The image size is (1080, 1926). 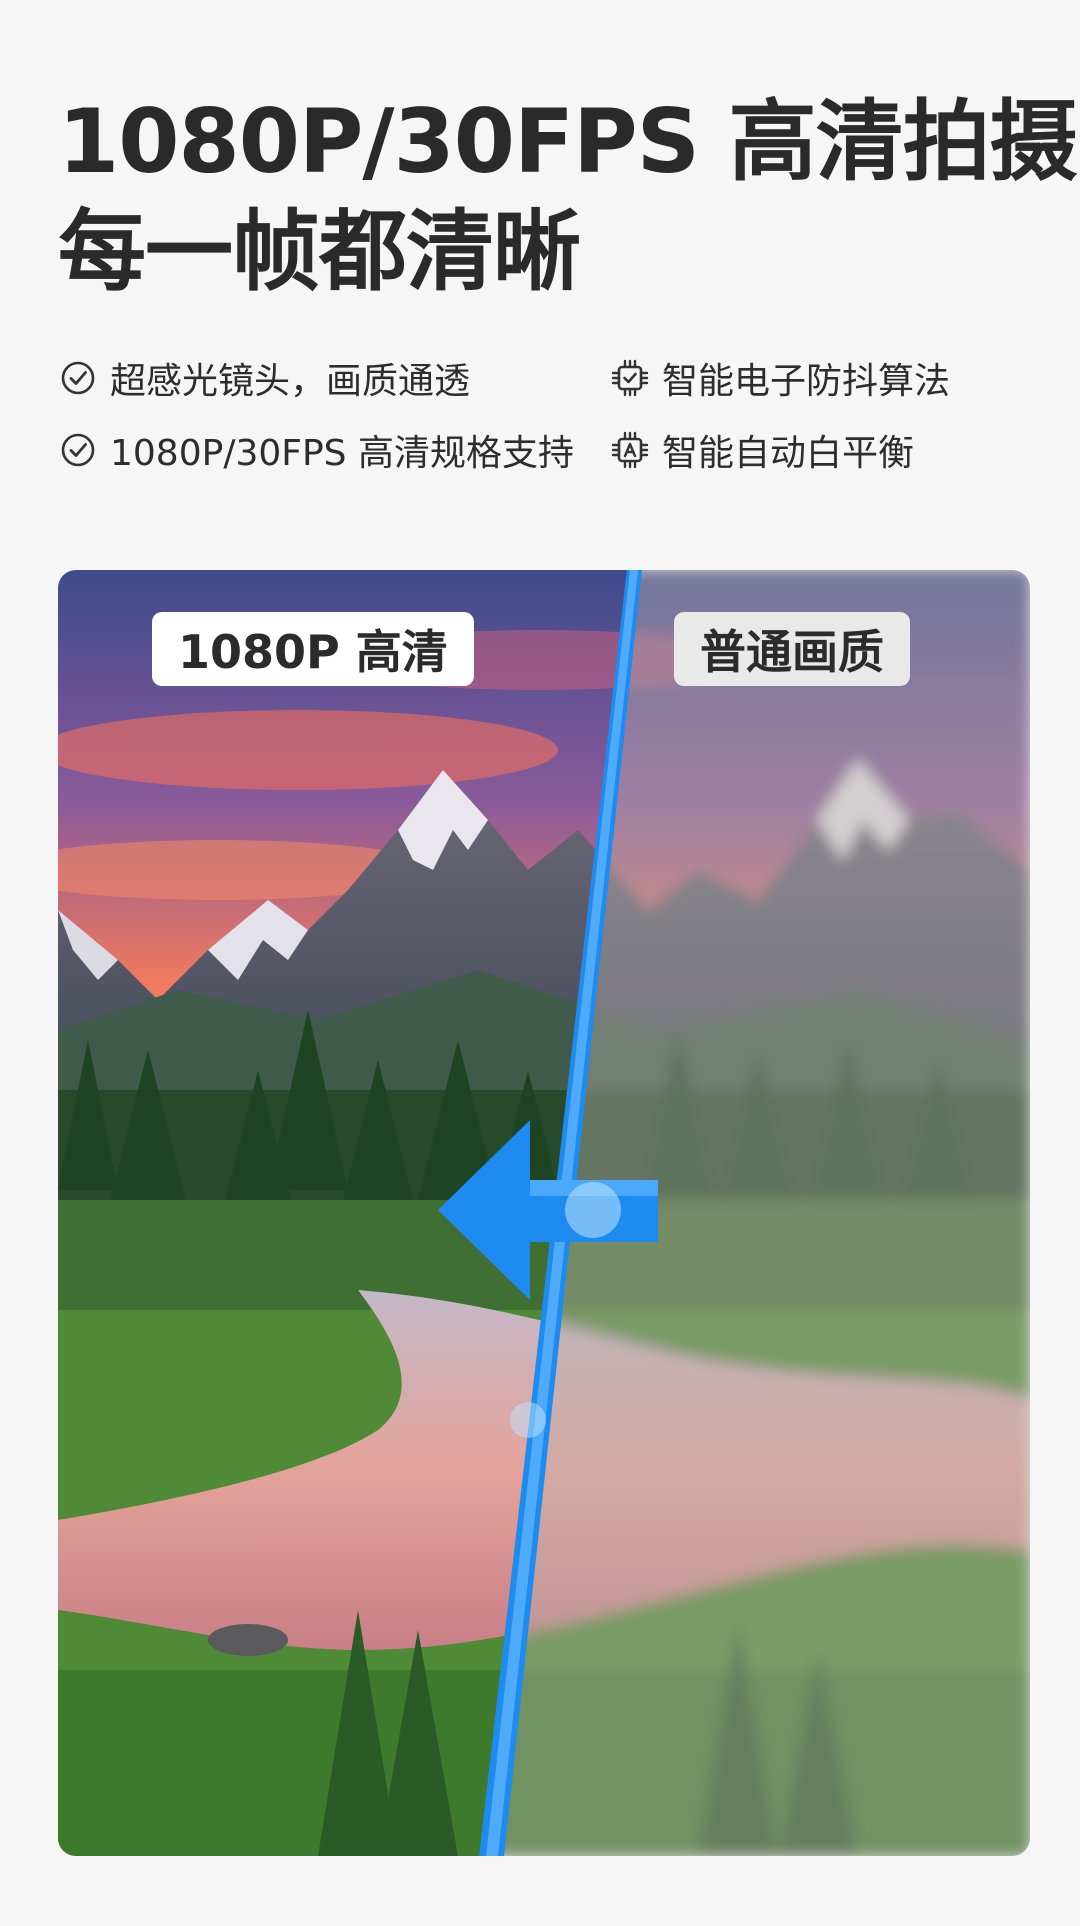 What do you see at coordinates (319, 251) in the screenshot?
I see `headline-line-2: 每一帧都清晰` at bounding box center [319, 251].